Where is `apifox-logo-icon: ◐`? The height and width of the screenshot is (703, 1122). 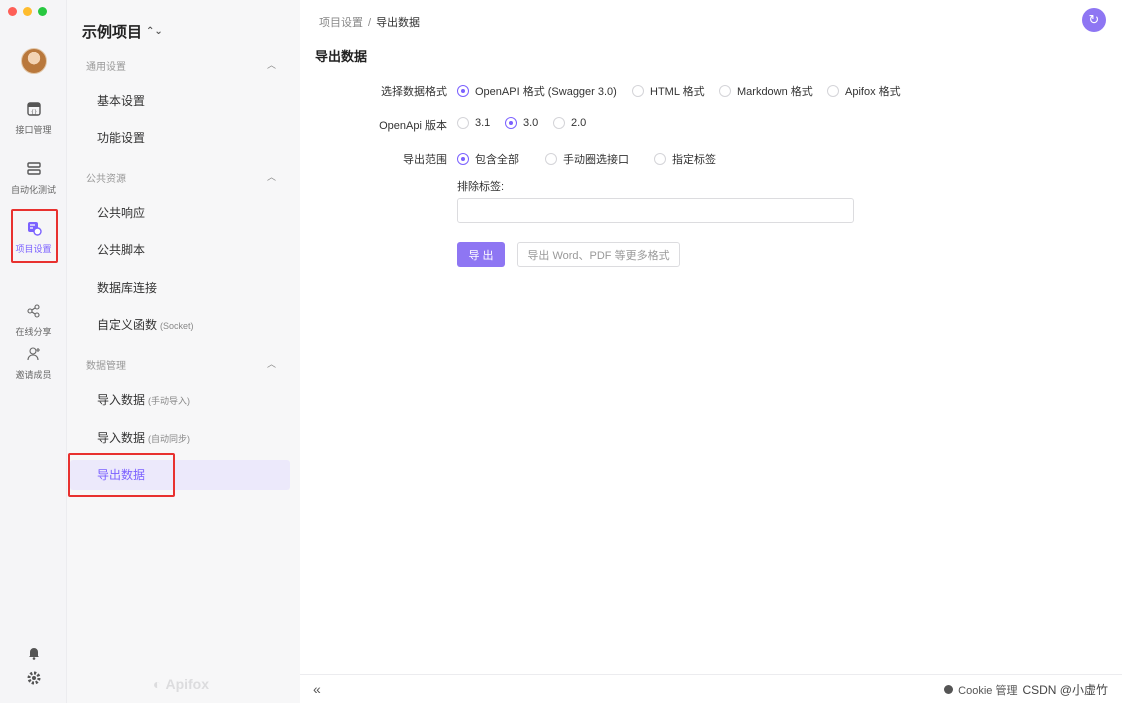 apifox-logo-icon: ◐ is located at coordinates (157, 684).